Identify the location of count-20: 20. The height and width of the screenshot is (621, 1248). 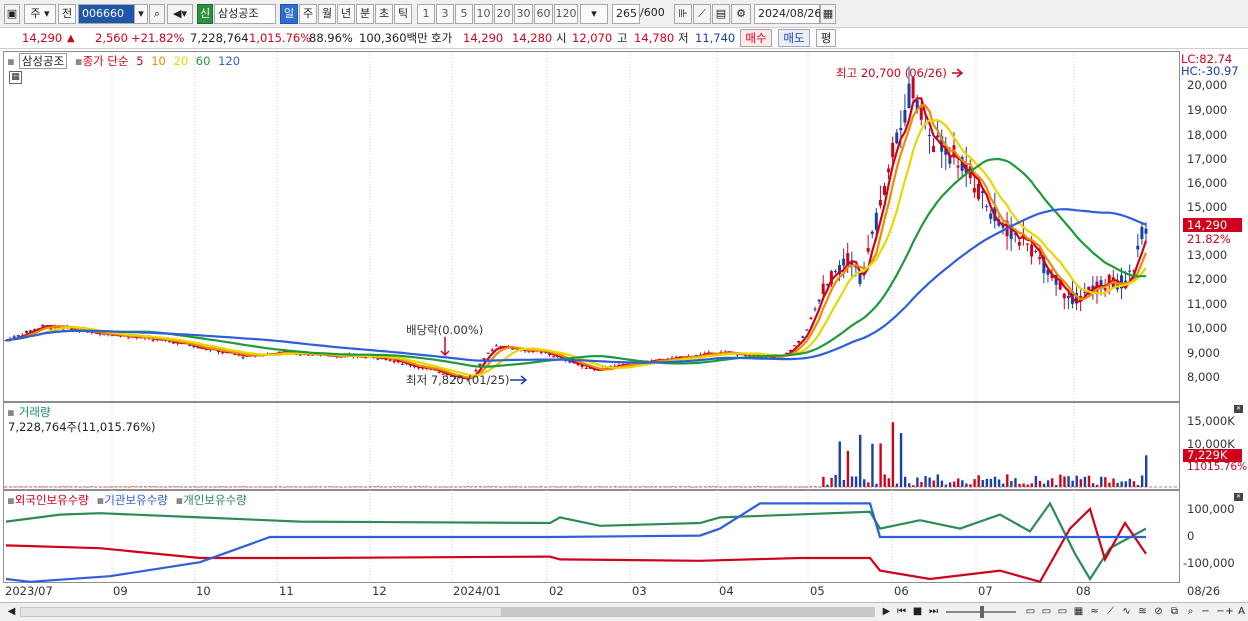
(503, 14).